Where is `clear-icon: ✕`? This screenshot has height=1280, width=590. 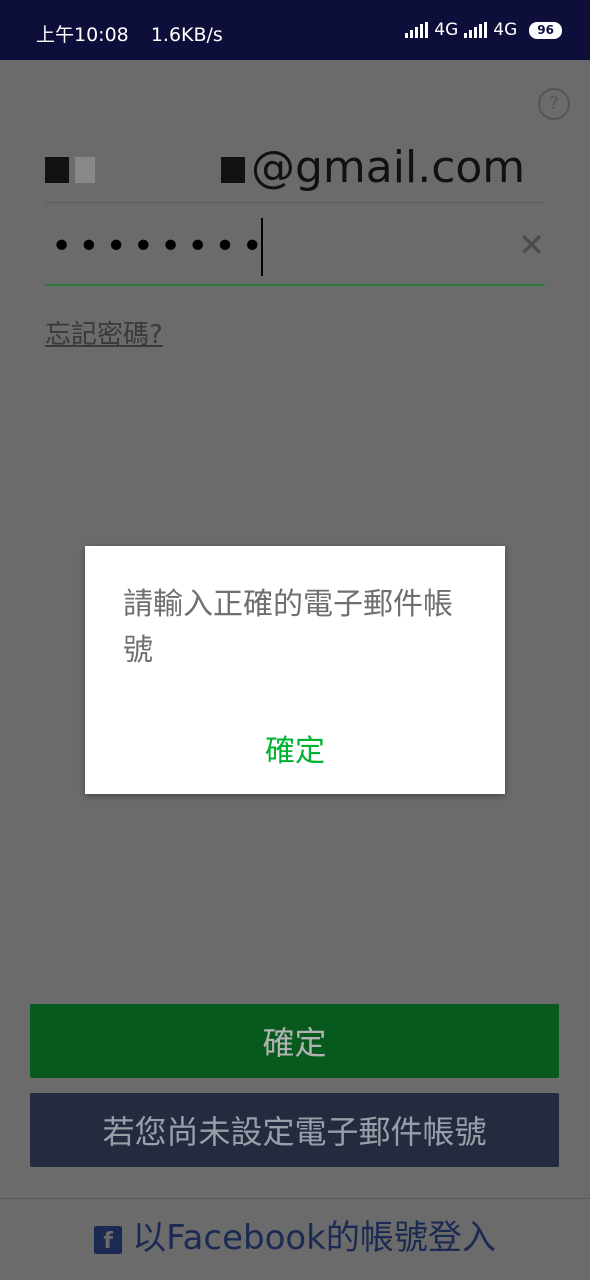
clear-icon: ✕ is located at coordinates (531, 245).